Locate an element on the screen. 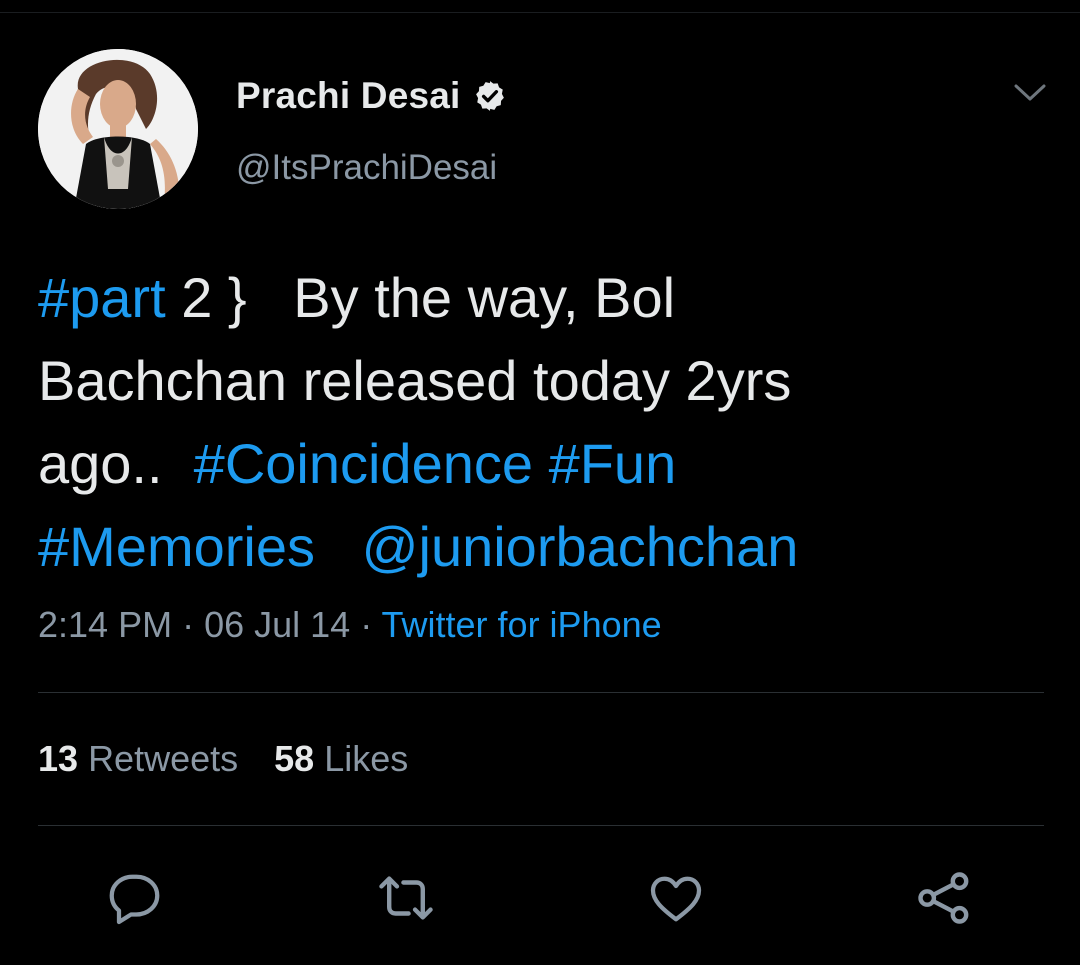 The image size is (1080, 965). tweet-text-line: ago.. #Coincidence #Fun is located at coordinates (543, 463).